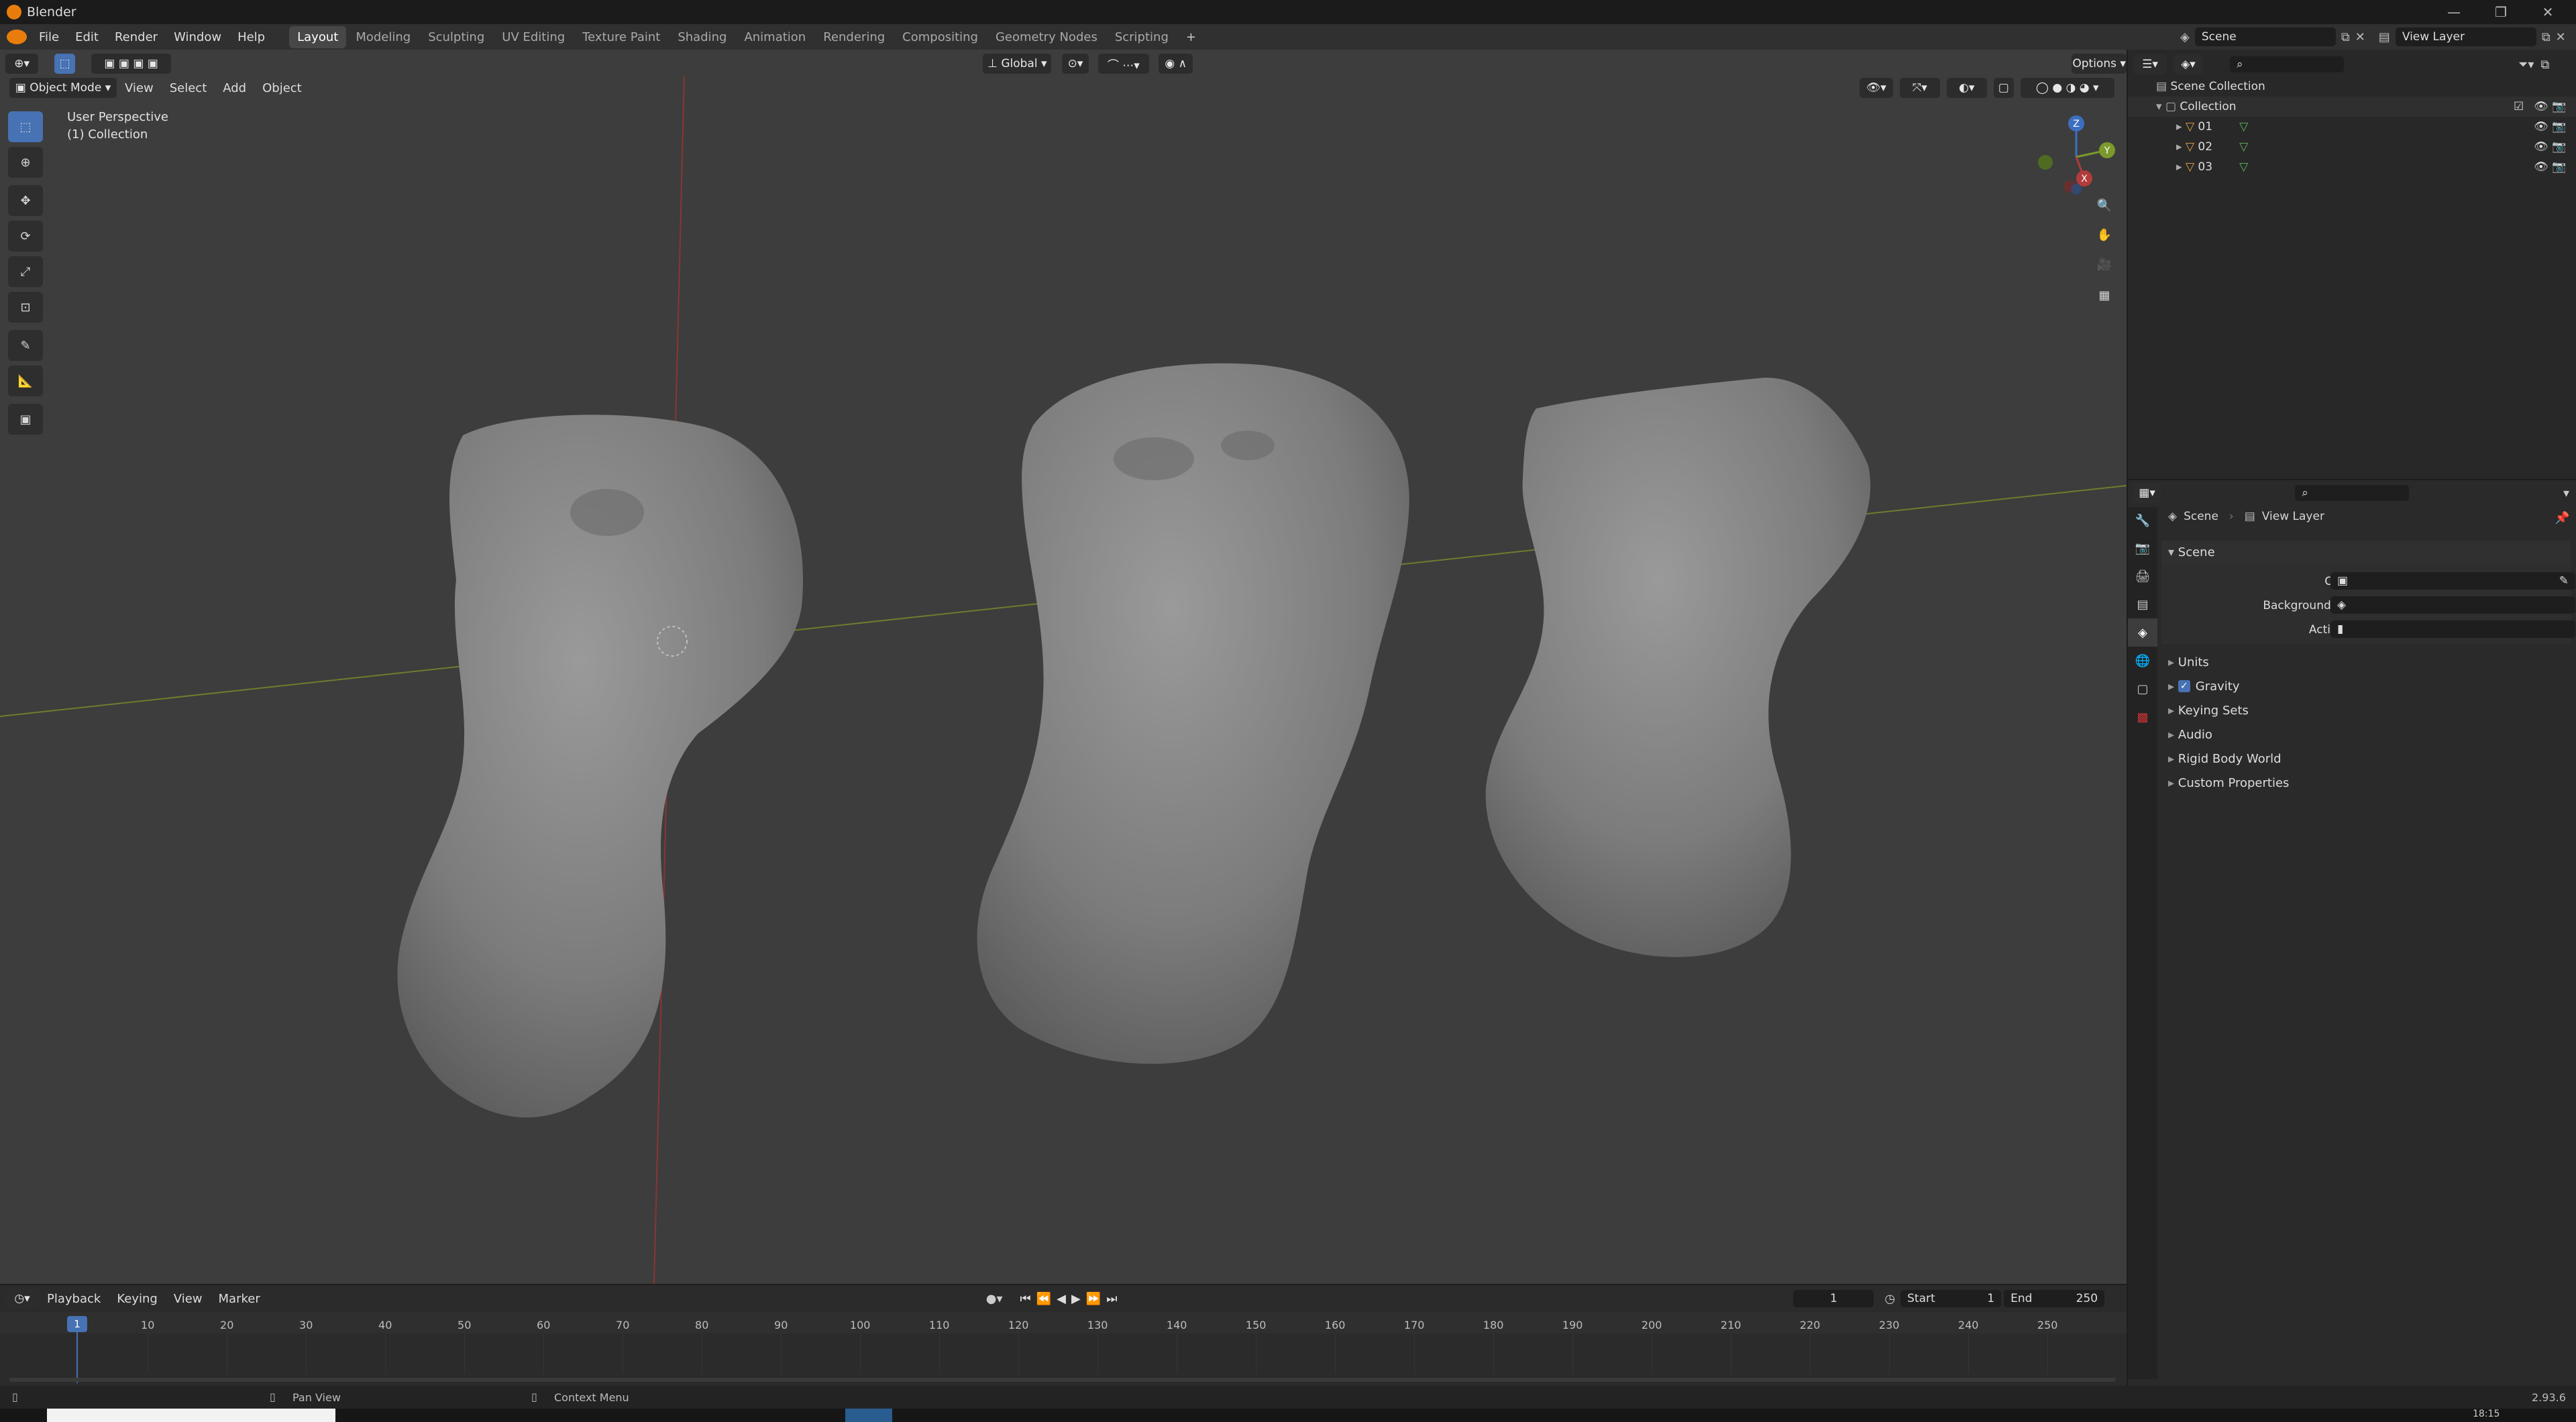 This screenshot has width=2576, height=1422. I want to click on gravity-panel-header: ▸ ✓ Gravity, so click(2366, 686).